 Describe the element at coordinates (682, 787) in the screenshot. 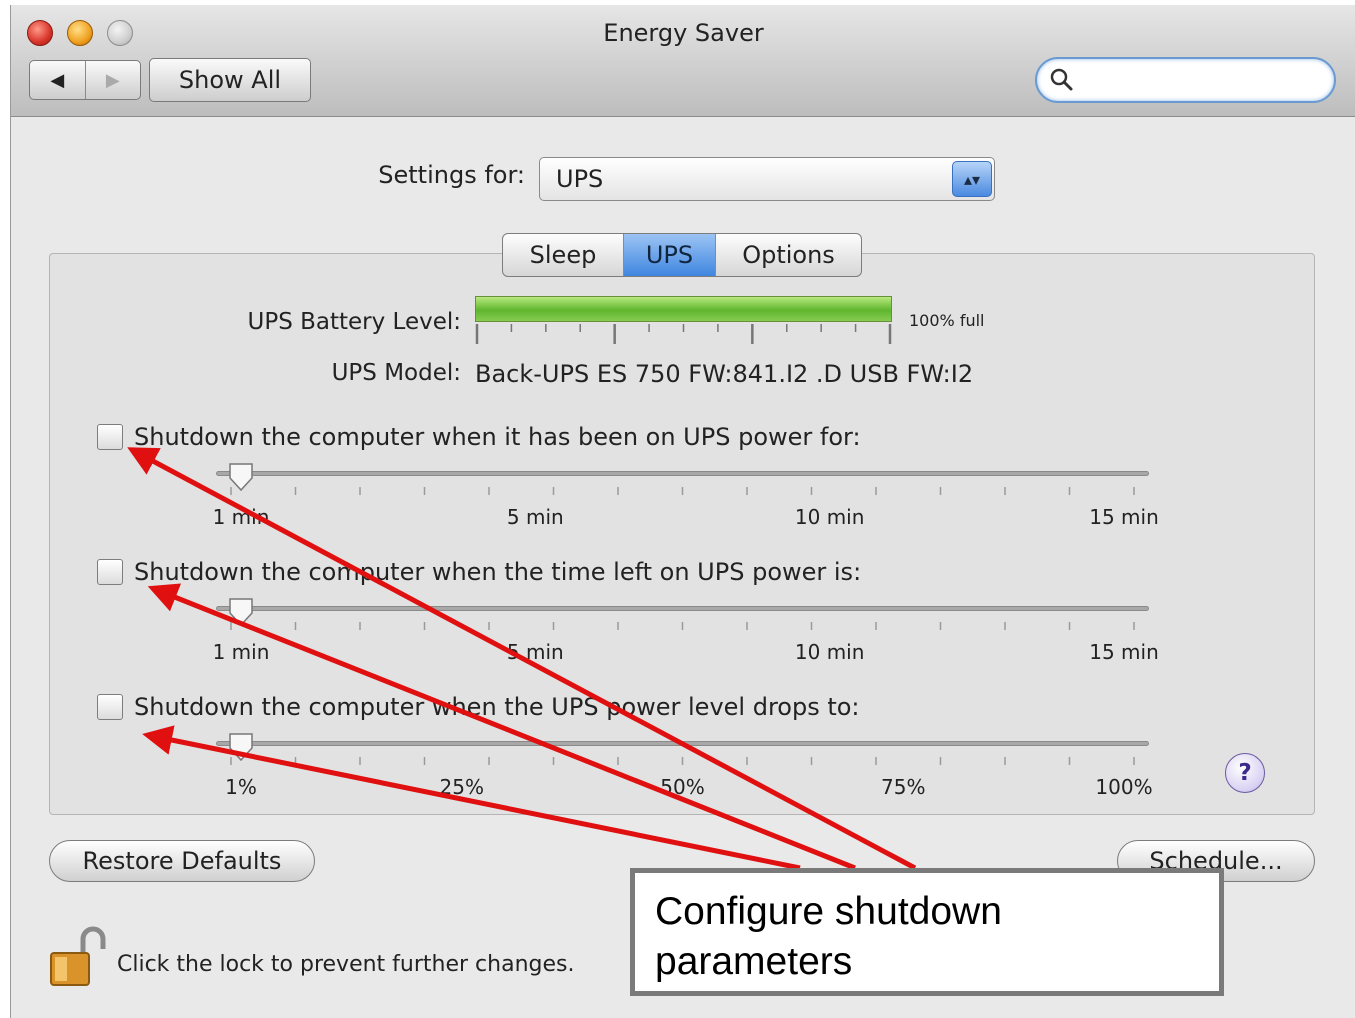

I see `slider-tick-label: 50%` at that location.